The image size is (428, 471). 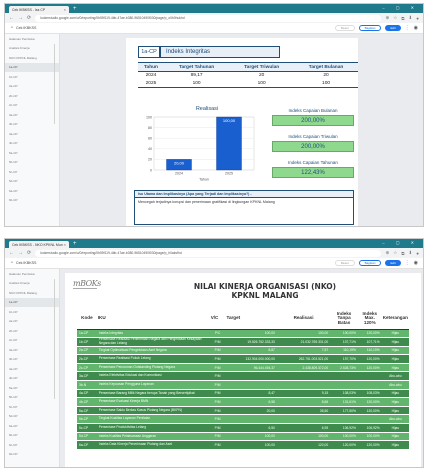 I want to click on cell-indeks-tanpa-batas: 2.528,73%, so click(x=344, y=368).